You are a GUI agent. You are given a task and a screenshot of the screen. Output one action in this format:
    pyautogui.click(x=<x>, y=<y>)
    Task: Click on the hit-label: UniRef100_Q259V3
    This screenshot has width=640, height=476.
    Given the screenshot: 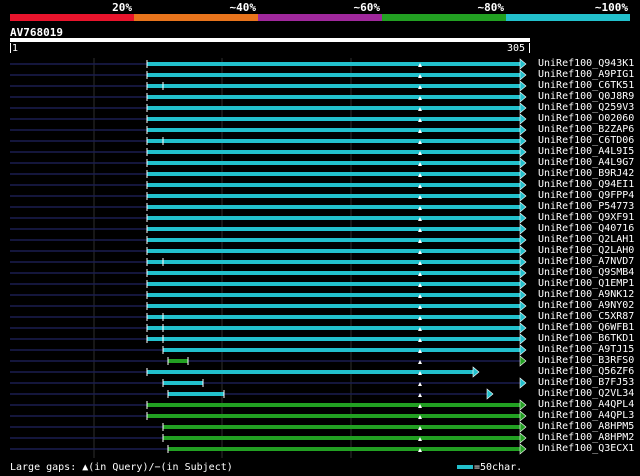 What is the action you would take?
    pyautogui.click(x=586, y=107)
    